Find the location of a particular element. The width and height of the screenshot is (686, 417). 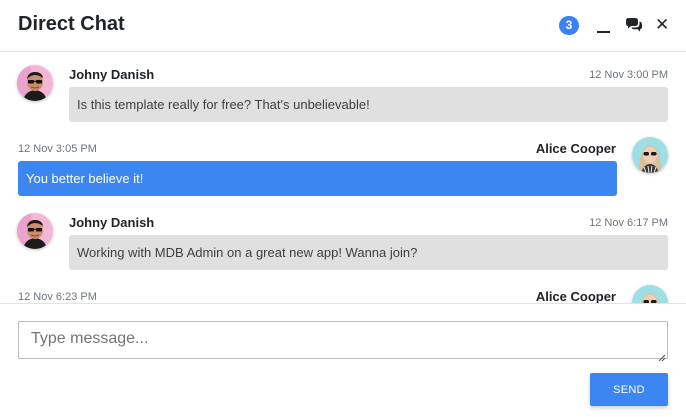

chat-header: Direct Chat 3 ✕ is located at coordinates (343, 26).